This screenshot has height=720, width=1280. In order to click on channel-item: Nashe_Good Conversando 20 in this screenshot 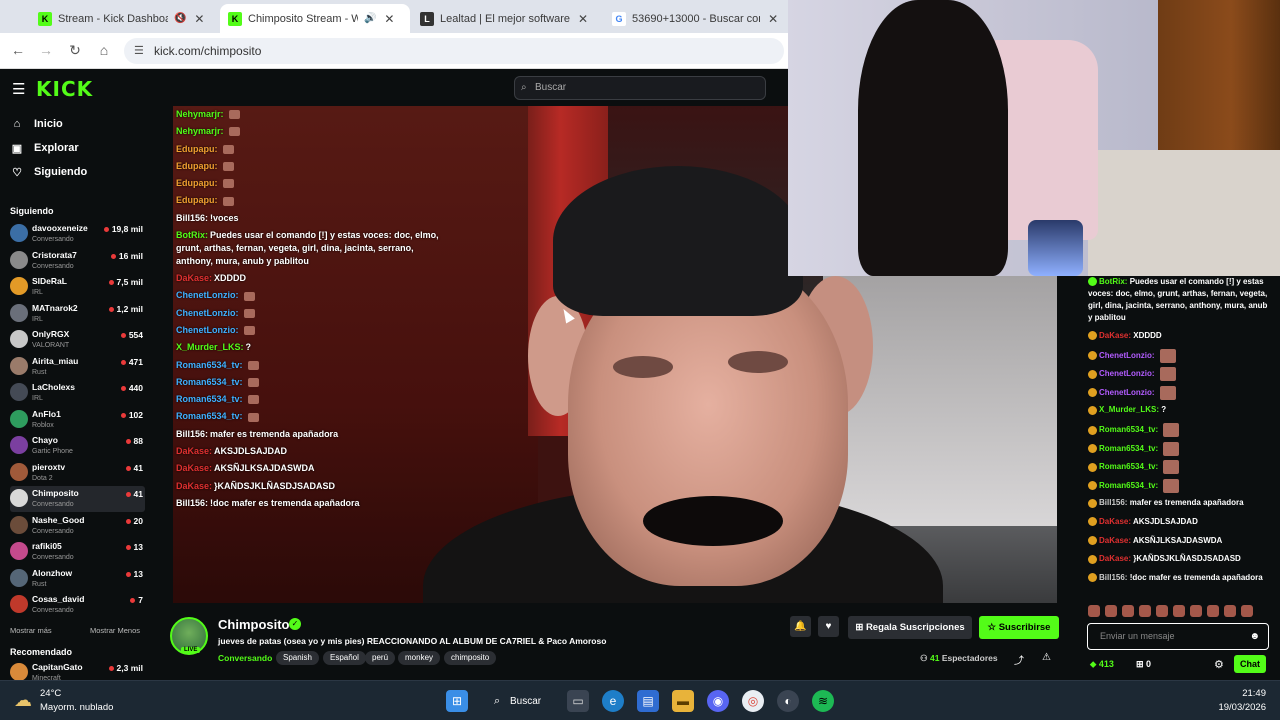, I will do `click(77, 526)`.